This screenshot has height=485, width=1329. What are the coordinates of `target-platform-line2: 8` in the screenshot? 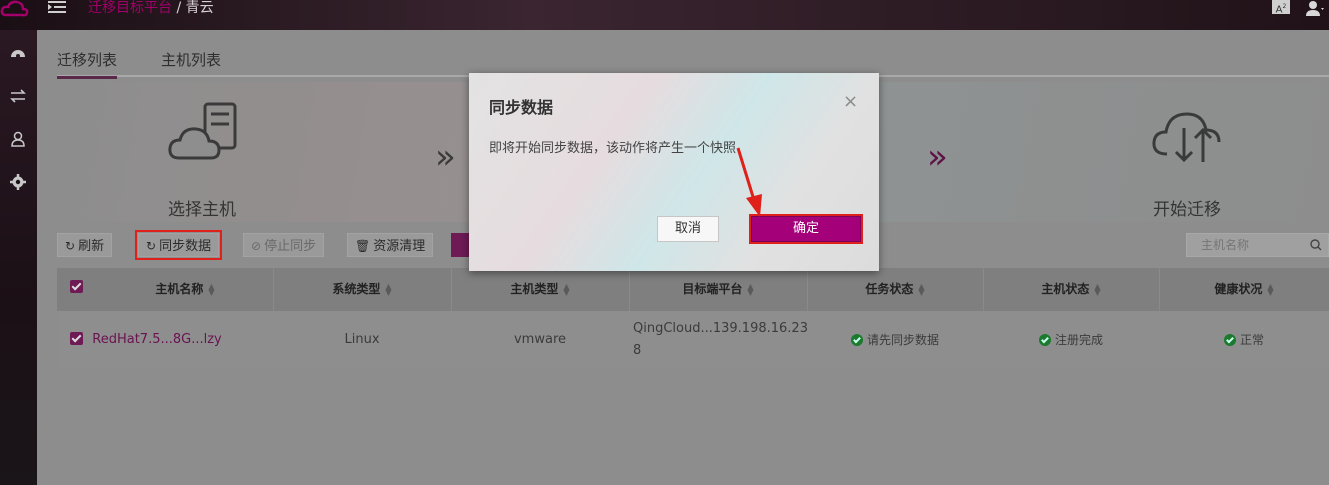 It's located at (637, 350).